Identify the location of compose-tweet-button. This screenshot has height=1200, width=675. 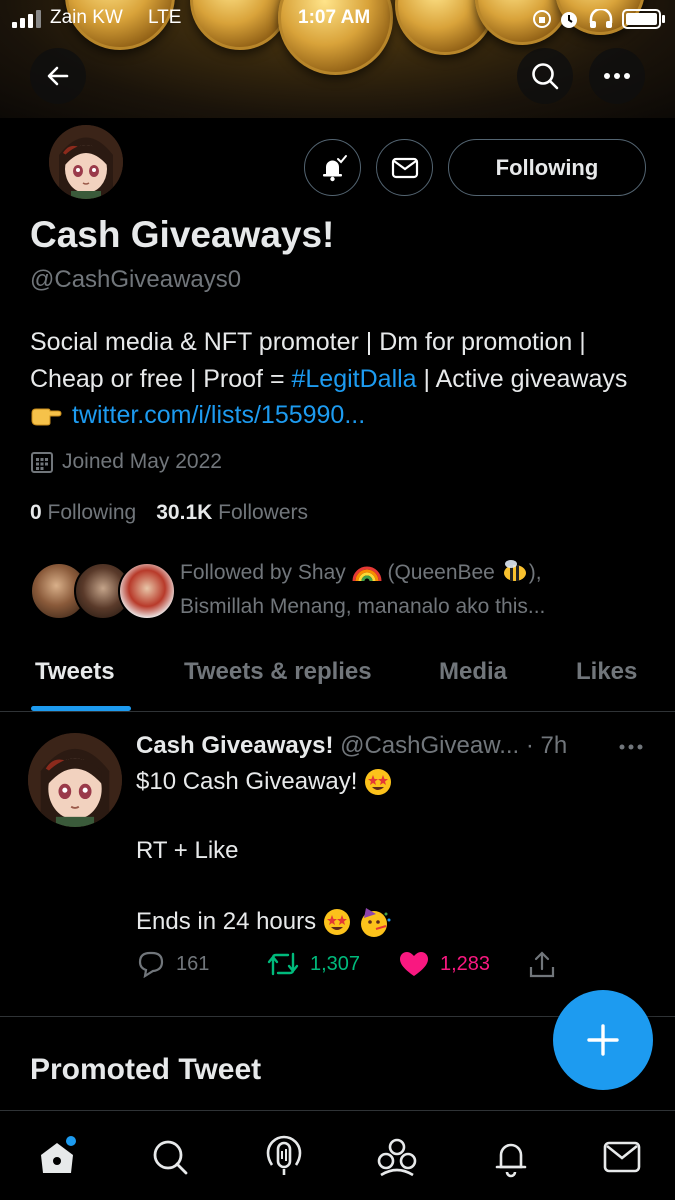
(603, 1040).